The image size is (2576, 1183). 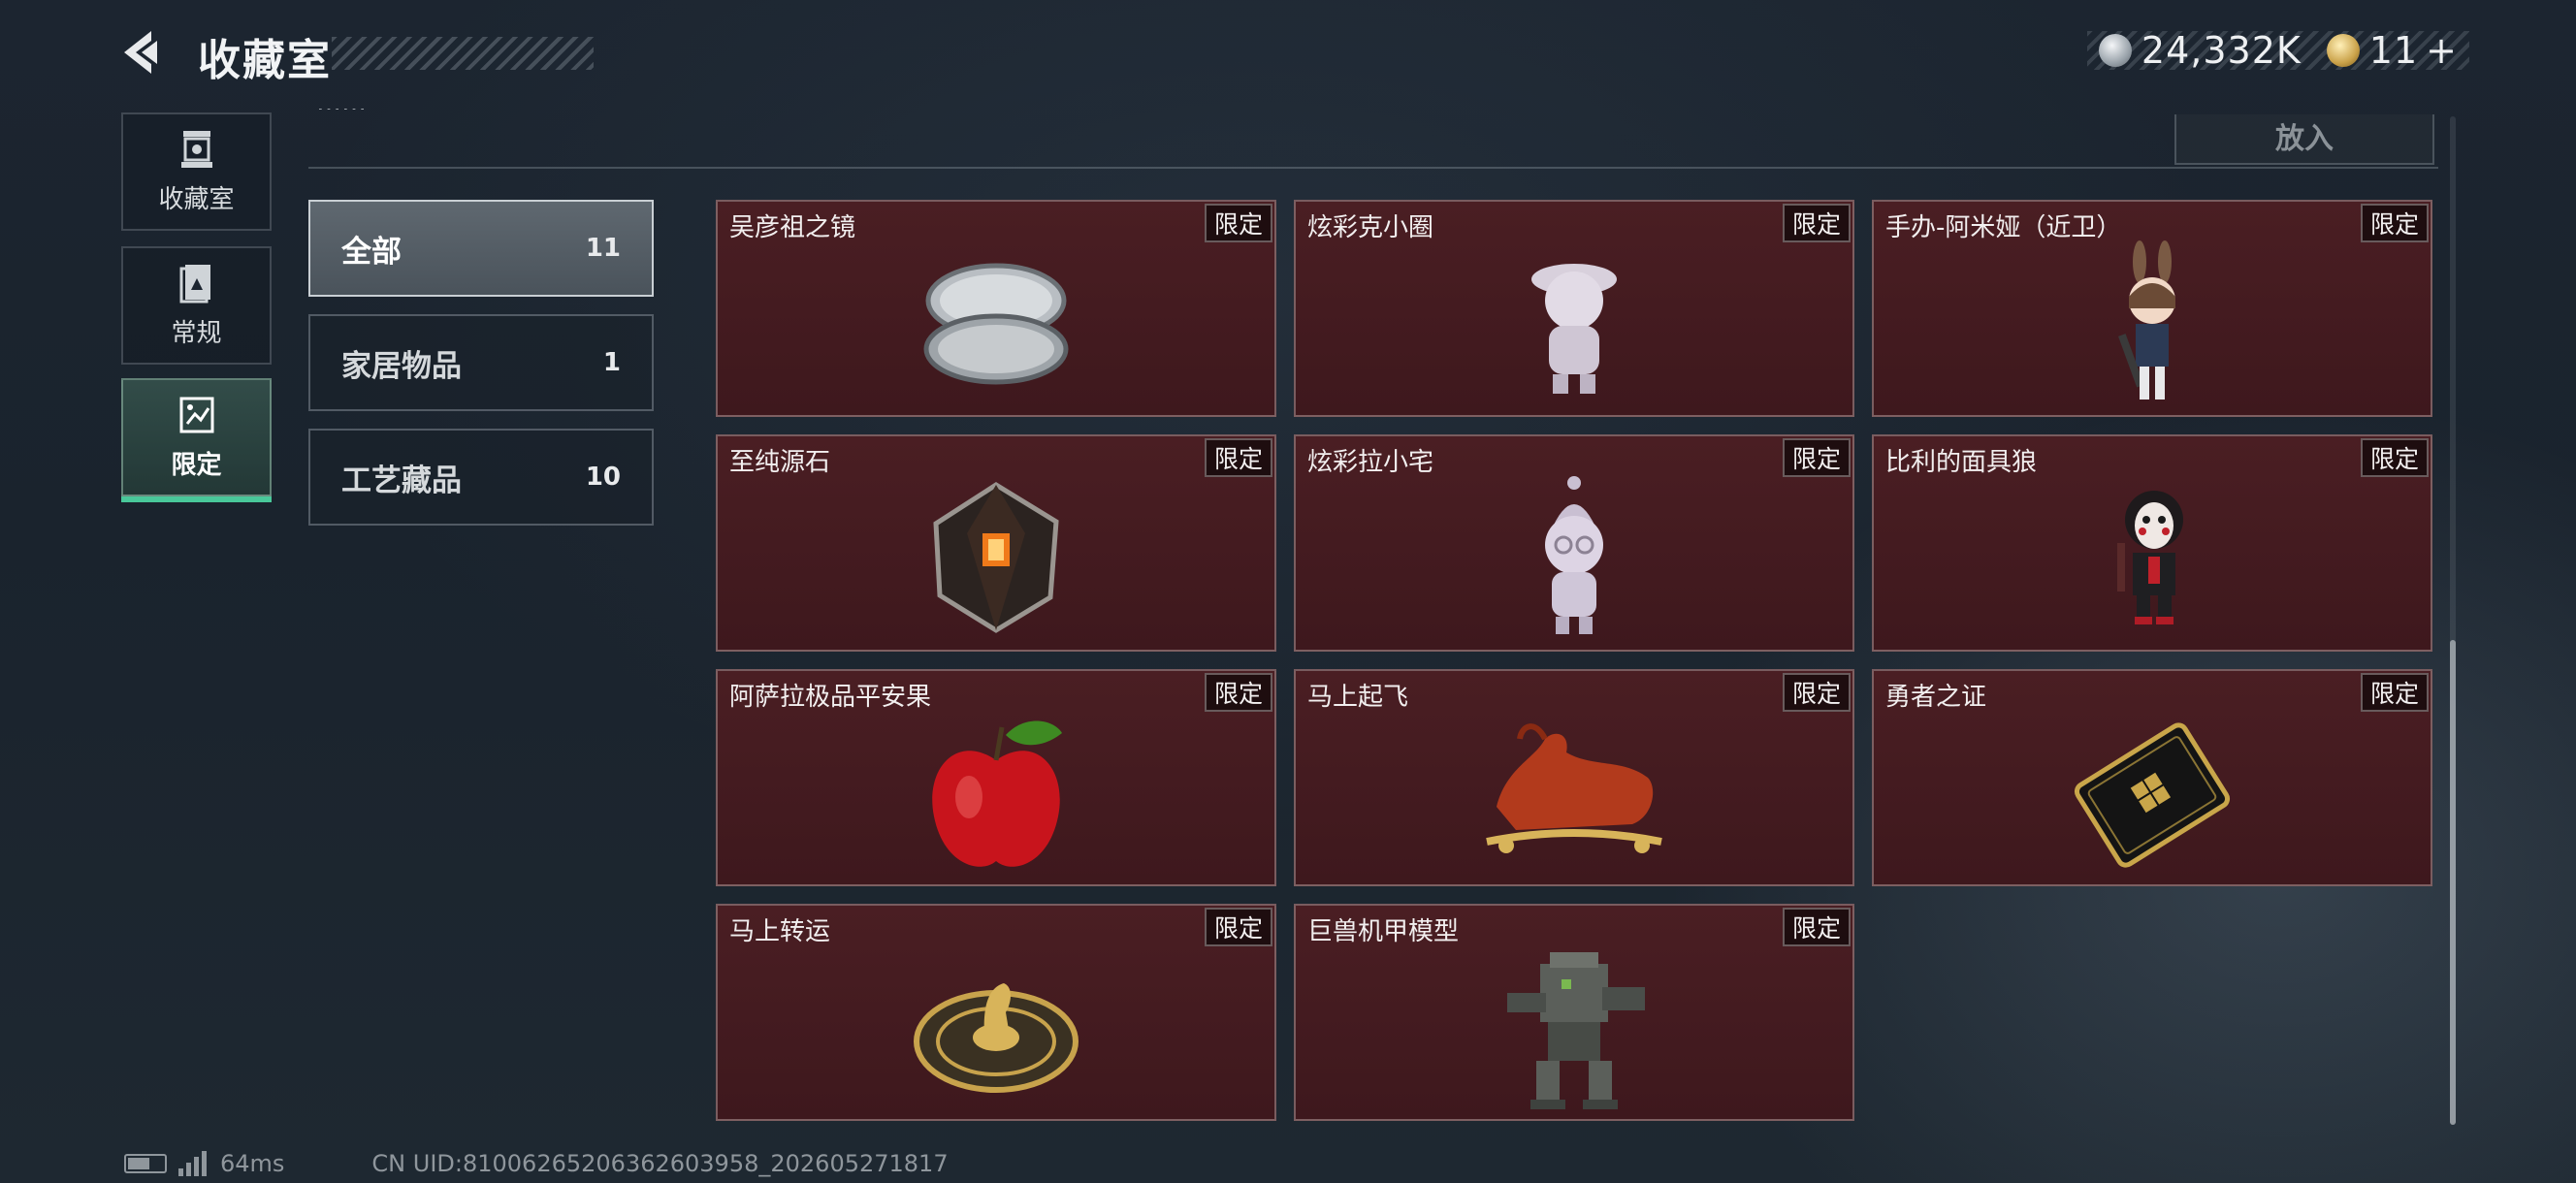 I want to click on item-name: 马上起飞, so click(x=1358, y=697).